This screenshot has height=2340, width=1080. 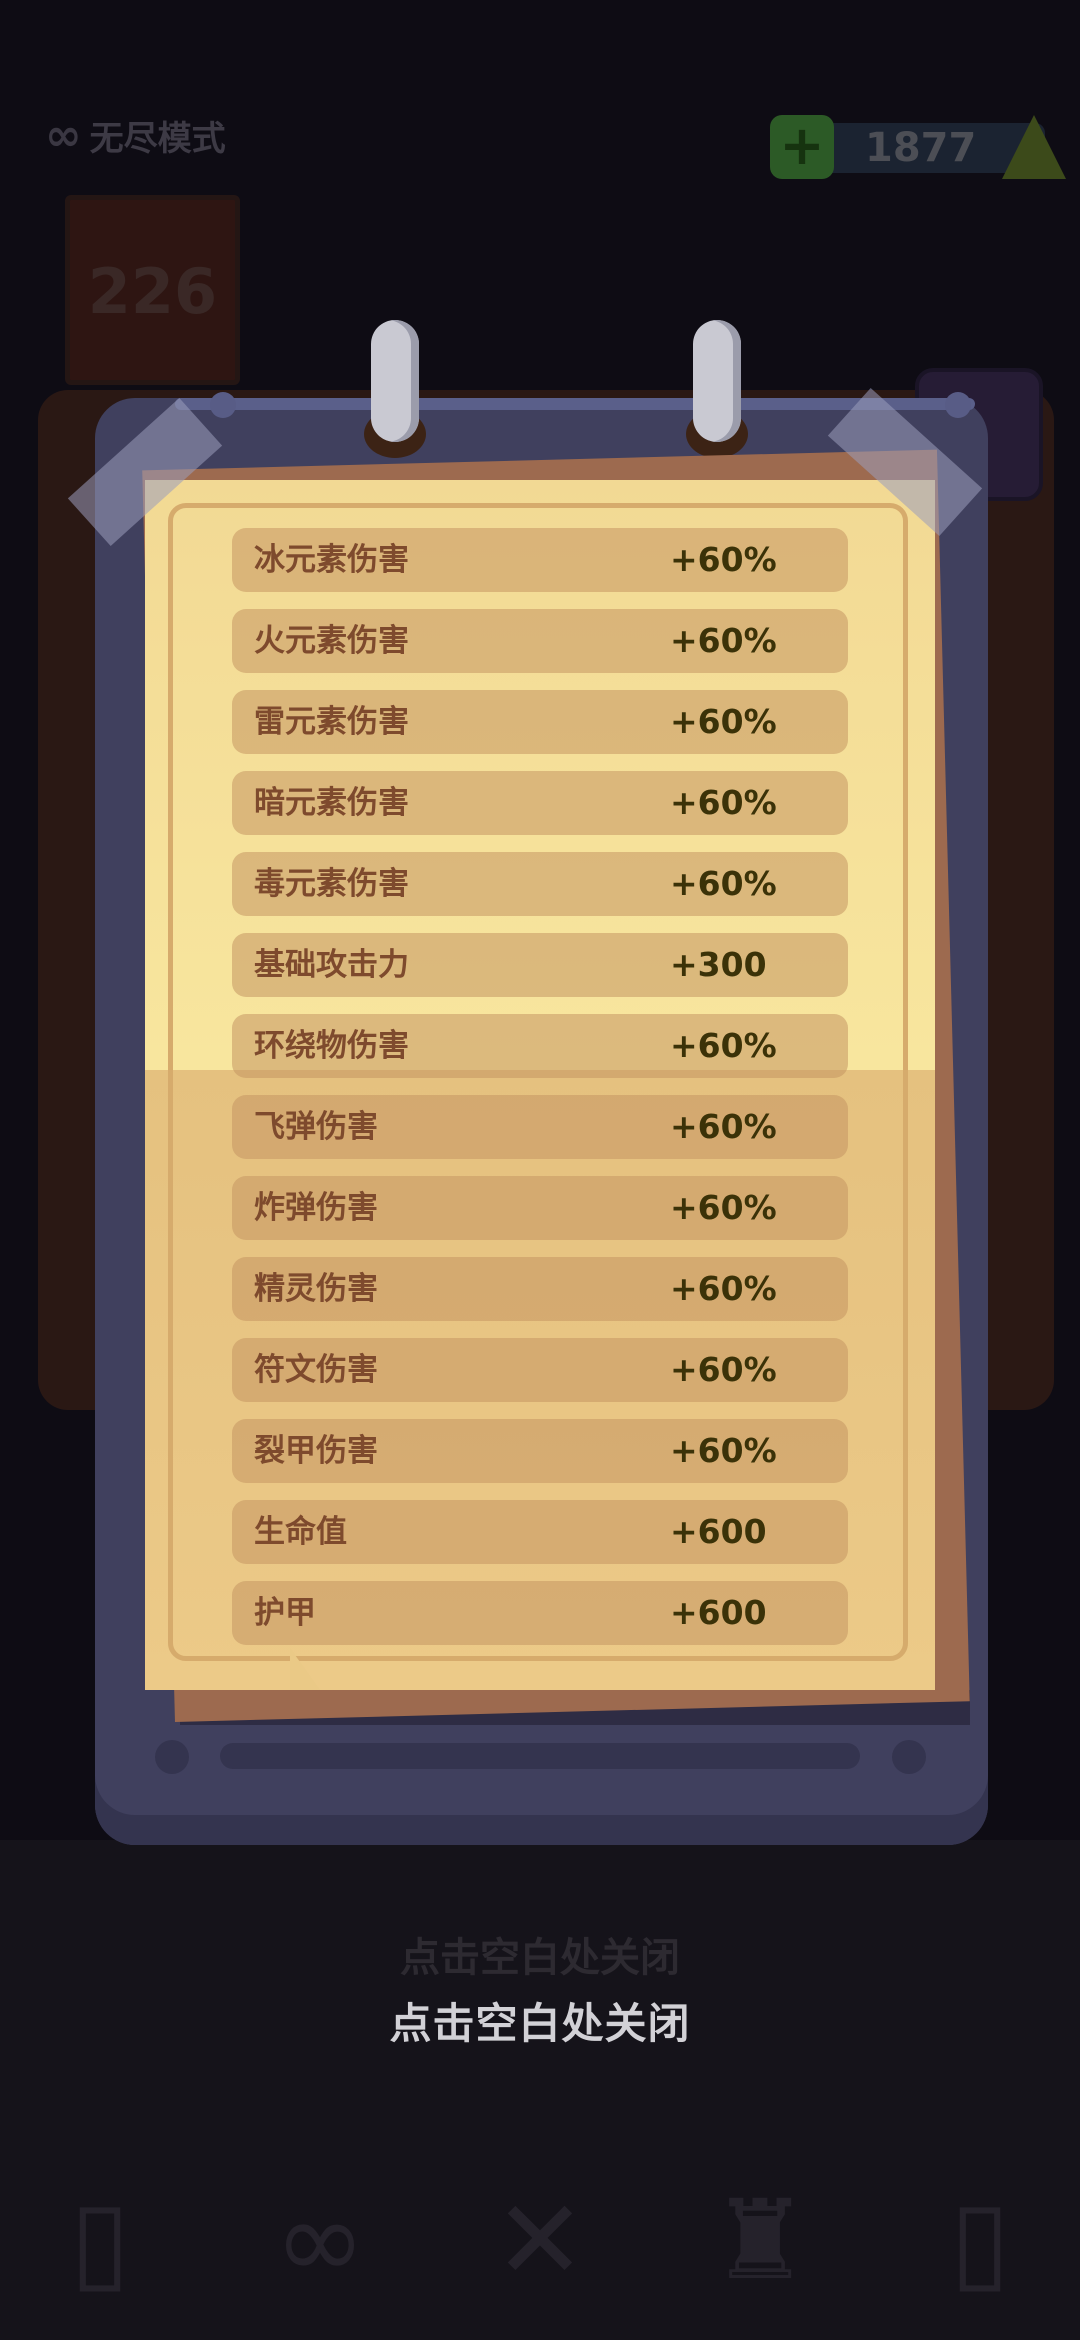 What do you see at coordinates (316, 1127) in the screenshot?
I see `stat-name: 飞弹伤害` at bounding box center [316, 1127].